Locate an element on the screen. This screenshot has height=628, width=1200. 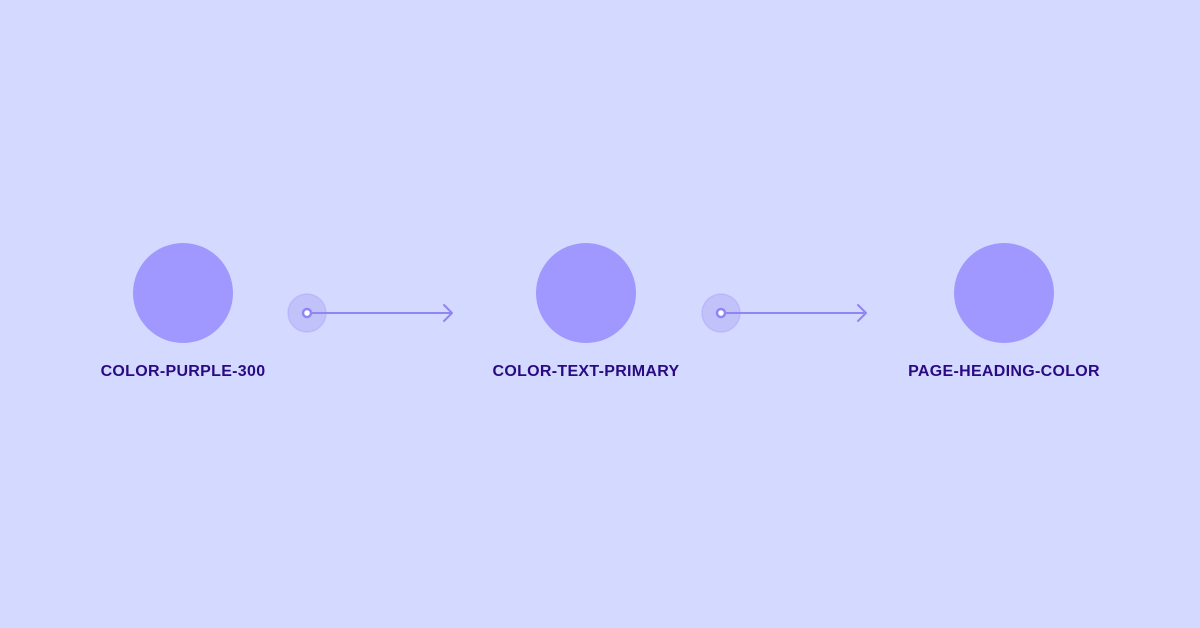
token-node-page-heading-color: PAGE-HEADING-COLOR is located at coordinates (1004, 318).